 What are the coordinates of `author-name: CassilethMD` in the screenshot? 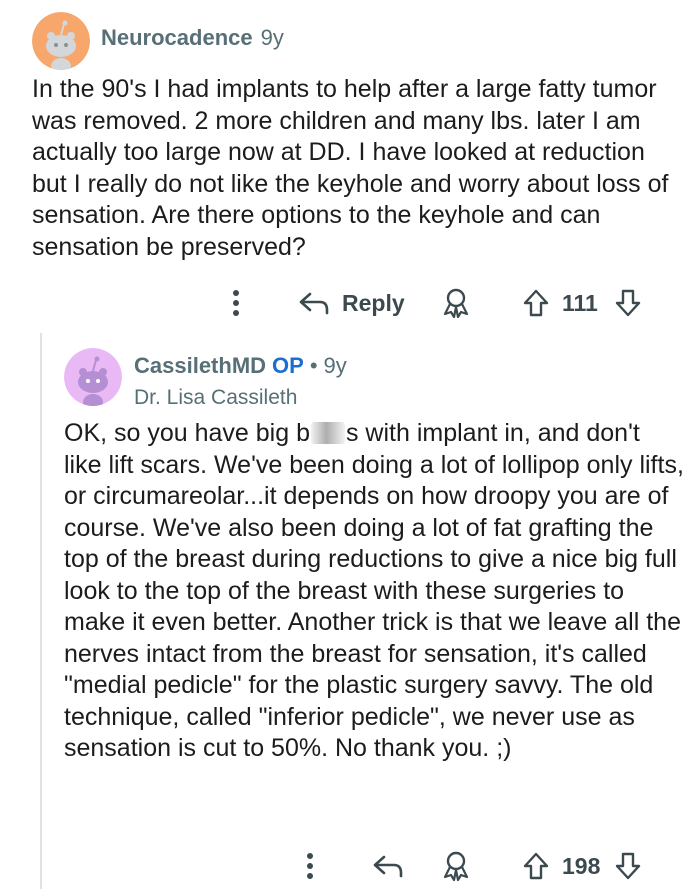 It's located at (200, 365).